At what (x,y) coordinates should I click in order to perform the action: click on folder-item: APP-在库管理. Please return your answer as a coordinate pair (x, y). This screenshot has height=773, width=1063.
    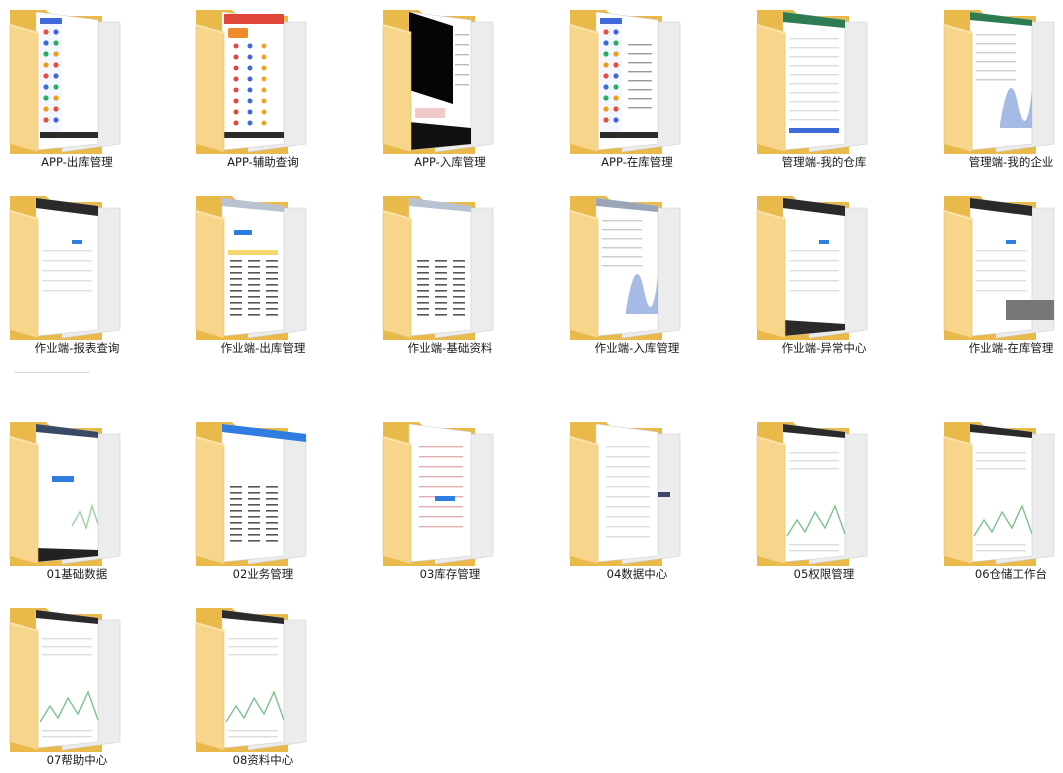
    Looking at the image, I should click on (637, 86).